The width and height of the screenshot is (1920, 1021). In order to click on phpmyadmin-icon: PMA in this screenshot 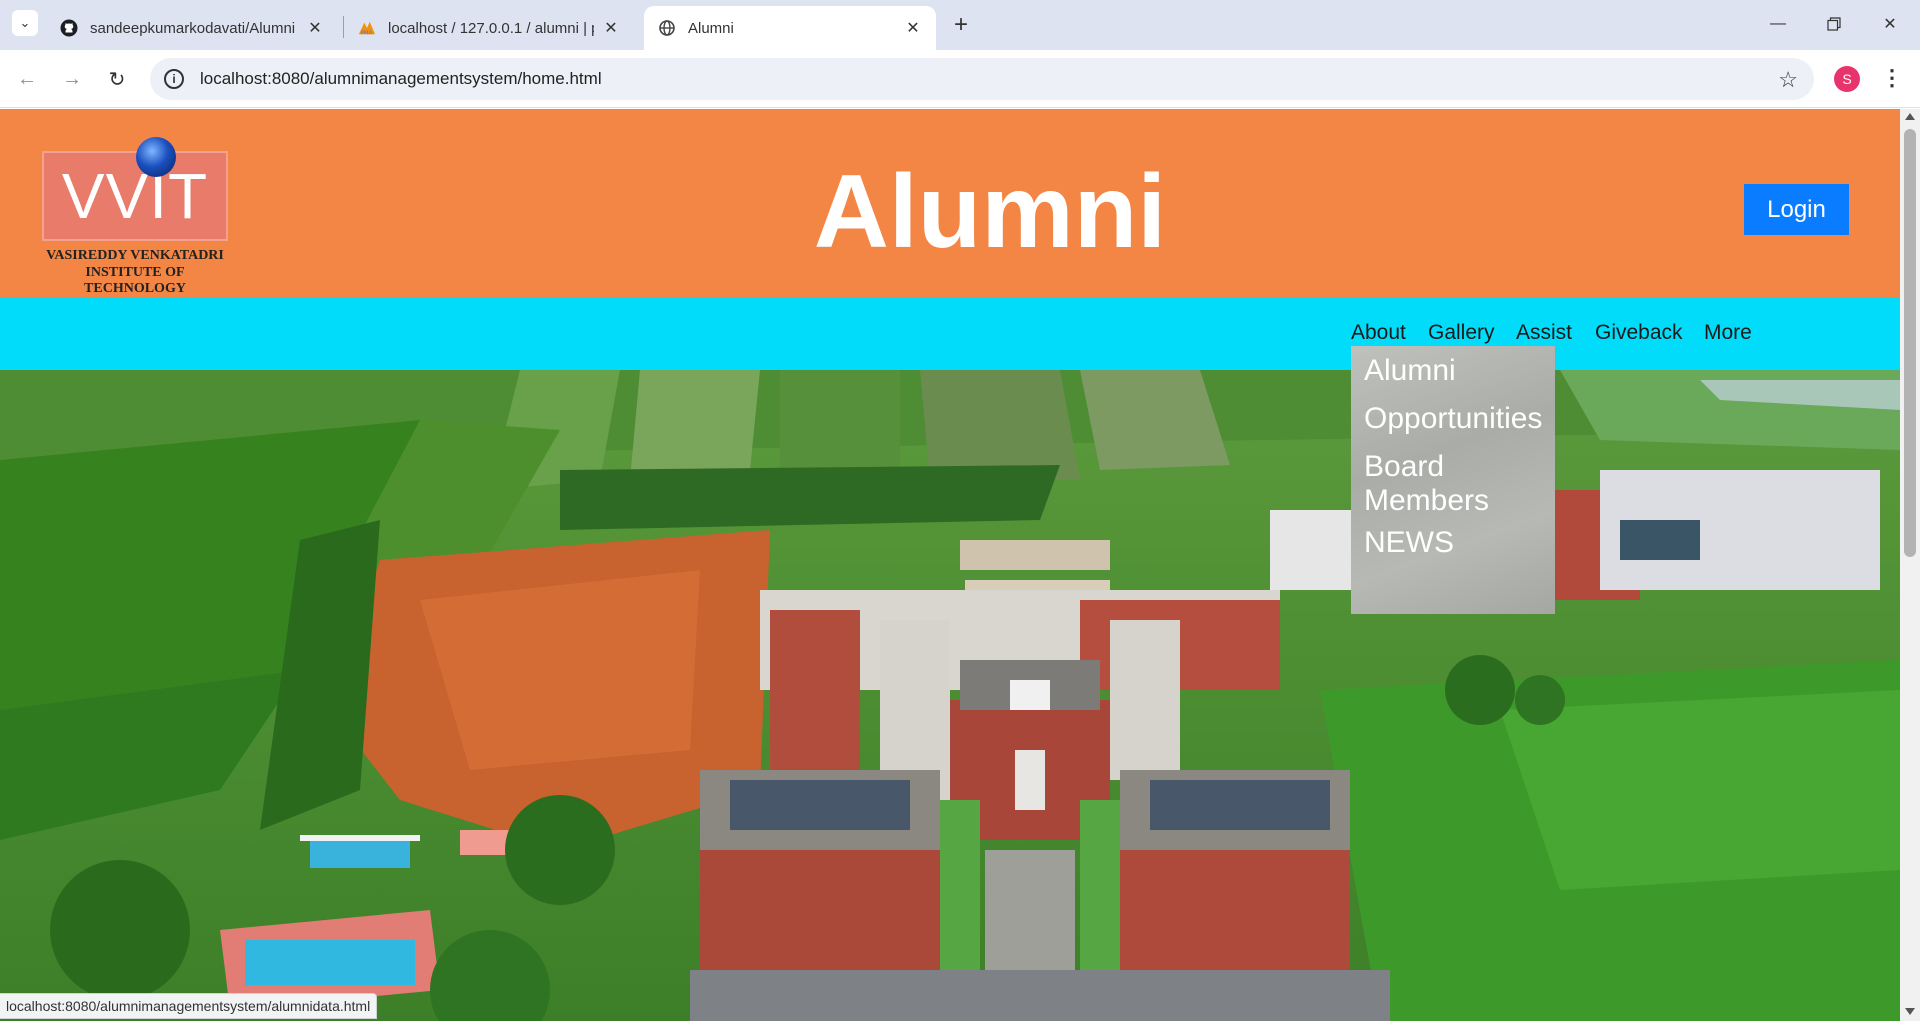, I will do `click(367, 28)`.